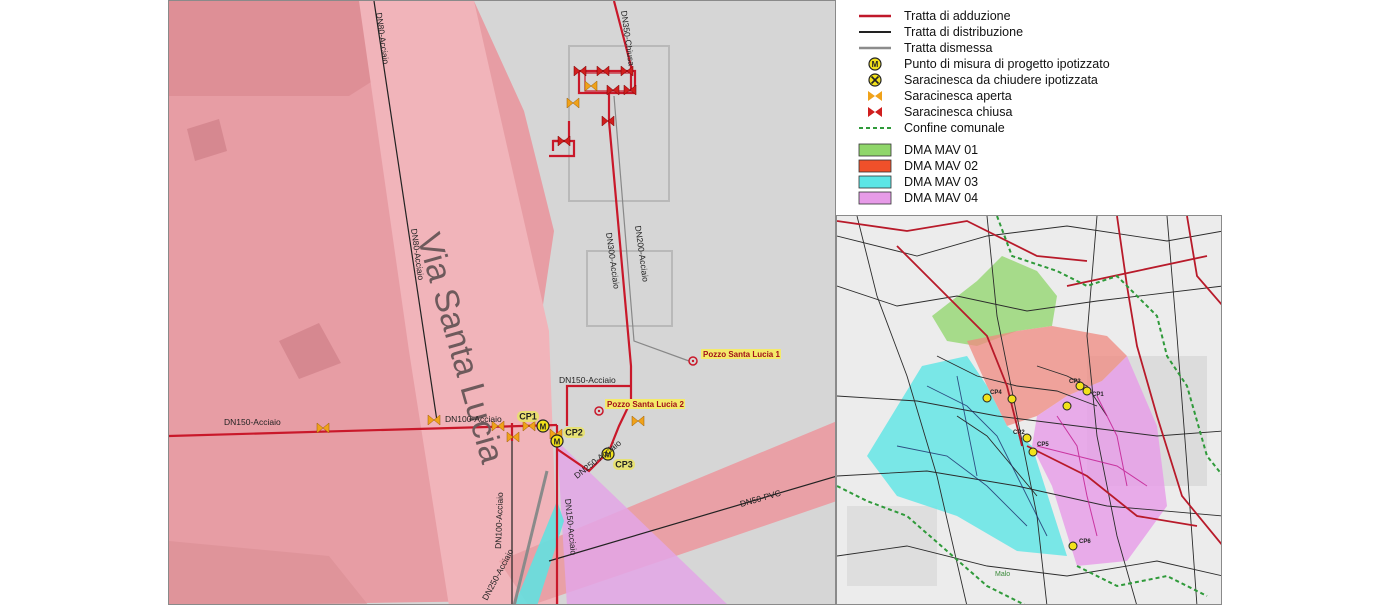  Describe the element at coordinates (574, 433) in the screenshot. I see `measure-point-label-cp2: CP2` at that location.